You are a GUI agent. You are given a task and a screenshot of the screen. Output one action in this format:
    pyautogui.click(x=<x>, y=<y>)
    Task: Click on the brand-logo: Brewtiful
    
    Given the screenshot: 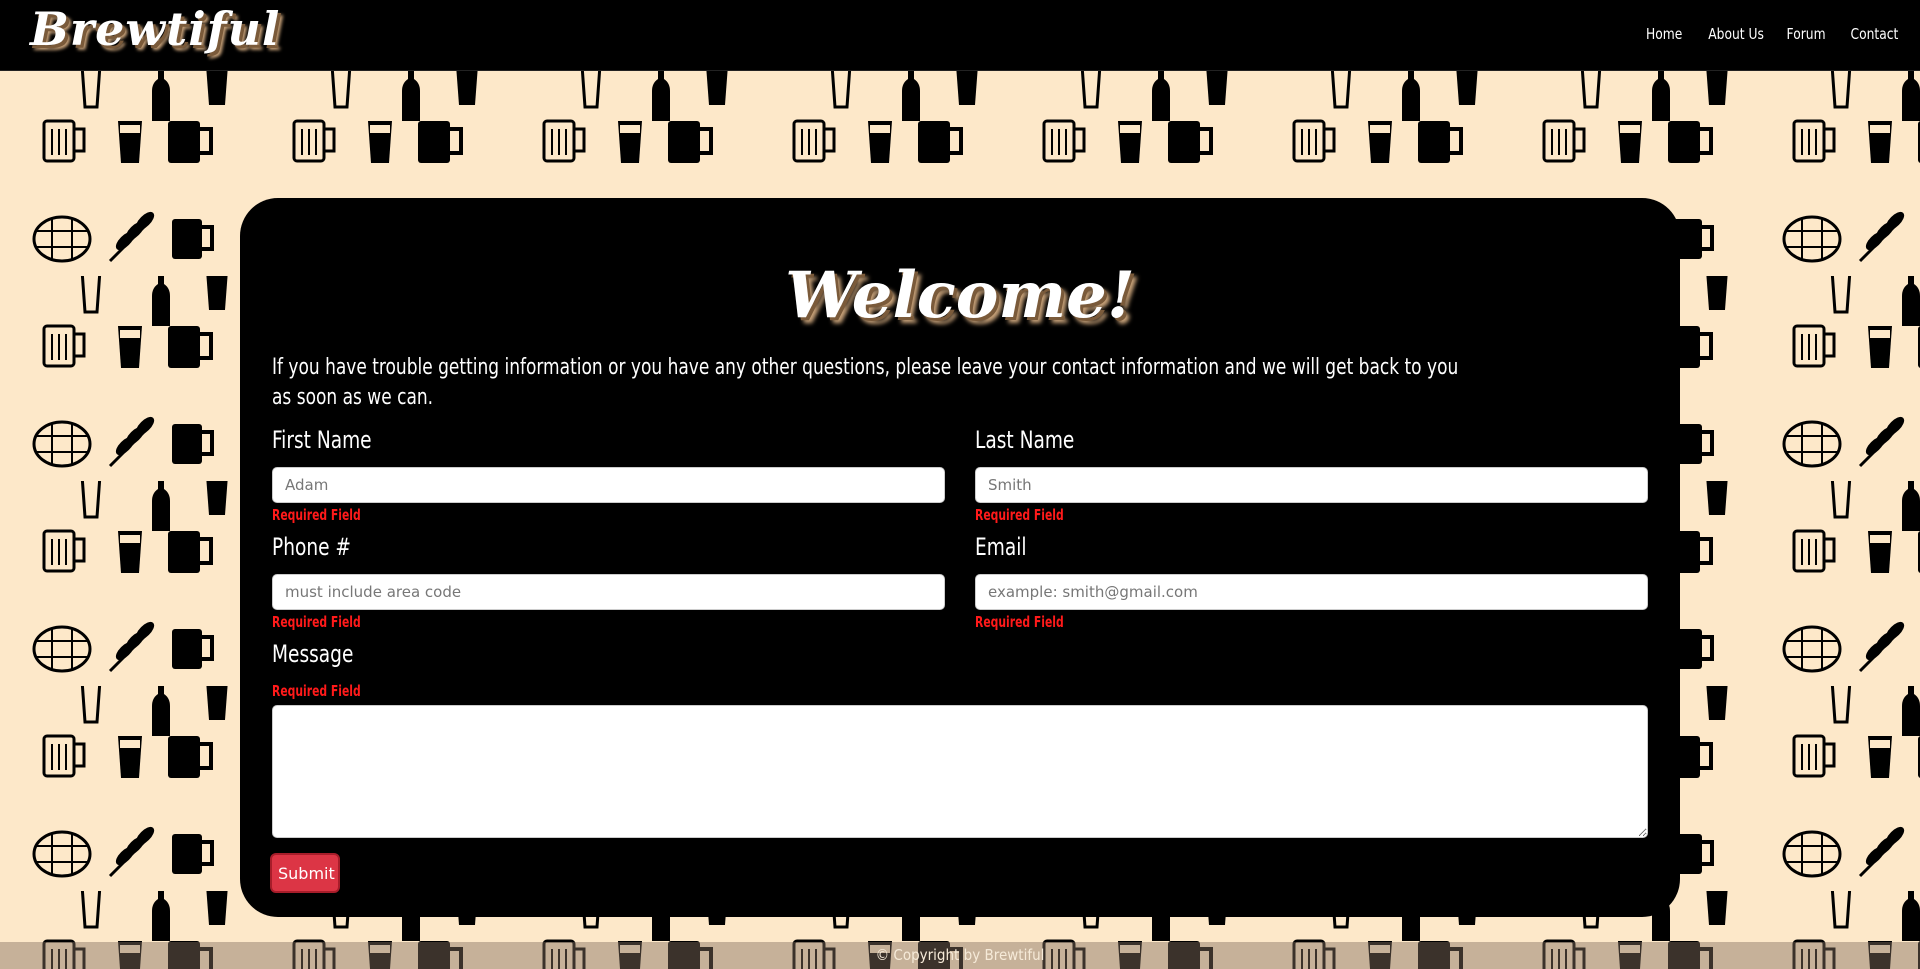 What is the action you would take?
    pyautogui.click(x=155, y=29)
    